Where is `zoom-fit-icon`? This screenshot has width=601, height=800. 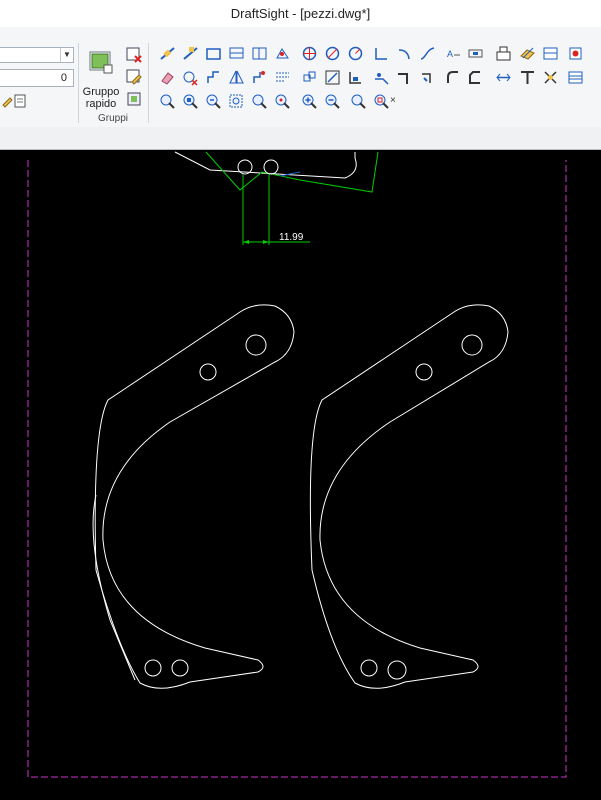
zoom-fit-icon is located at coordinates (236, 101).